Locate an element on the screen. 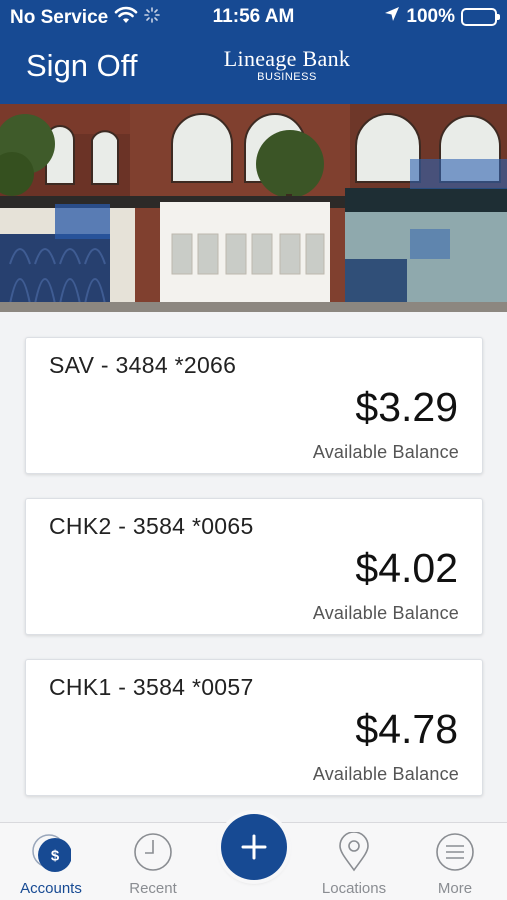 This screenshot has height=900, width=507. nav-bar: Sign Off Lineage Bank BUSINESS is located at coordinates (253, 70).